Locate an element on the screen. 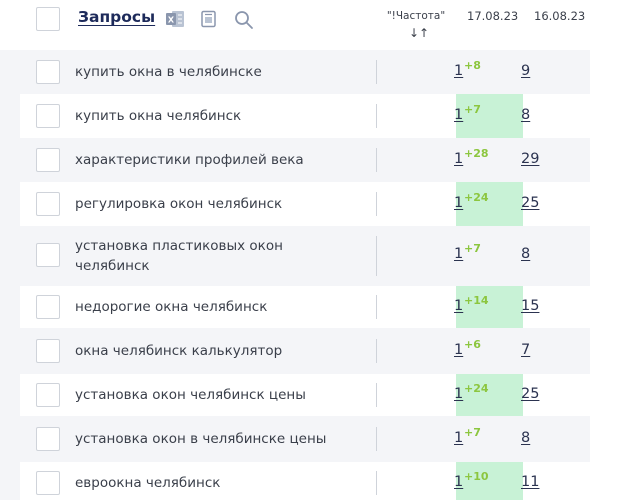  export-icon is located at coordinates (209, 19).